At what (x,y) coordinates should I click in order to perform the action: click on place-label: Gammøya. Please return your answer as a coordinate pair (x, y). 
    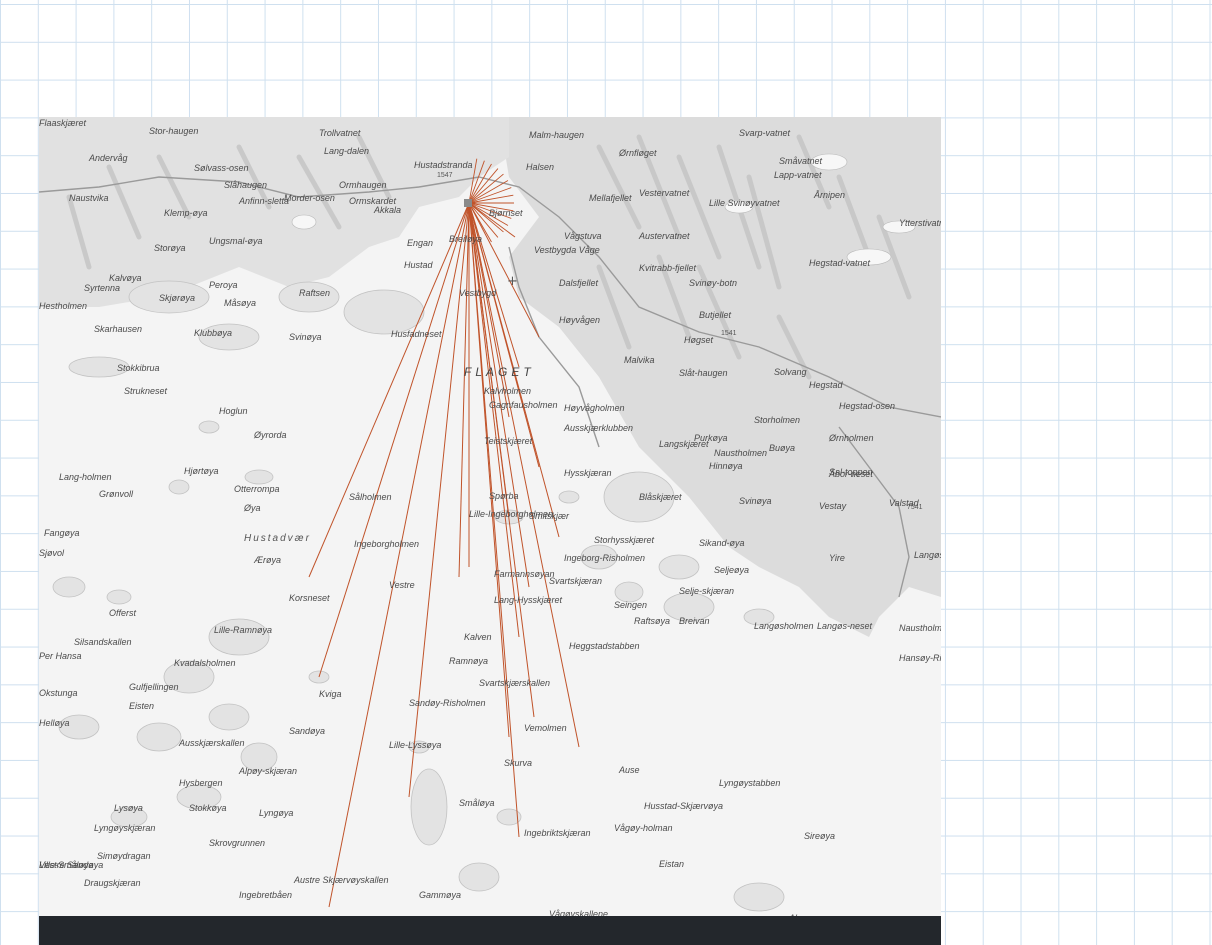
    Looking at the image, I should click on (440, 895).